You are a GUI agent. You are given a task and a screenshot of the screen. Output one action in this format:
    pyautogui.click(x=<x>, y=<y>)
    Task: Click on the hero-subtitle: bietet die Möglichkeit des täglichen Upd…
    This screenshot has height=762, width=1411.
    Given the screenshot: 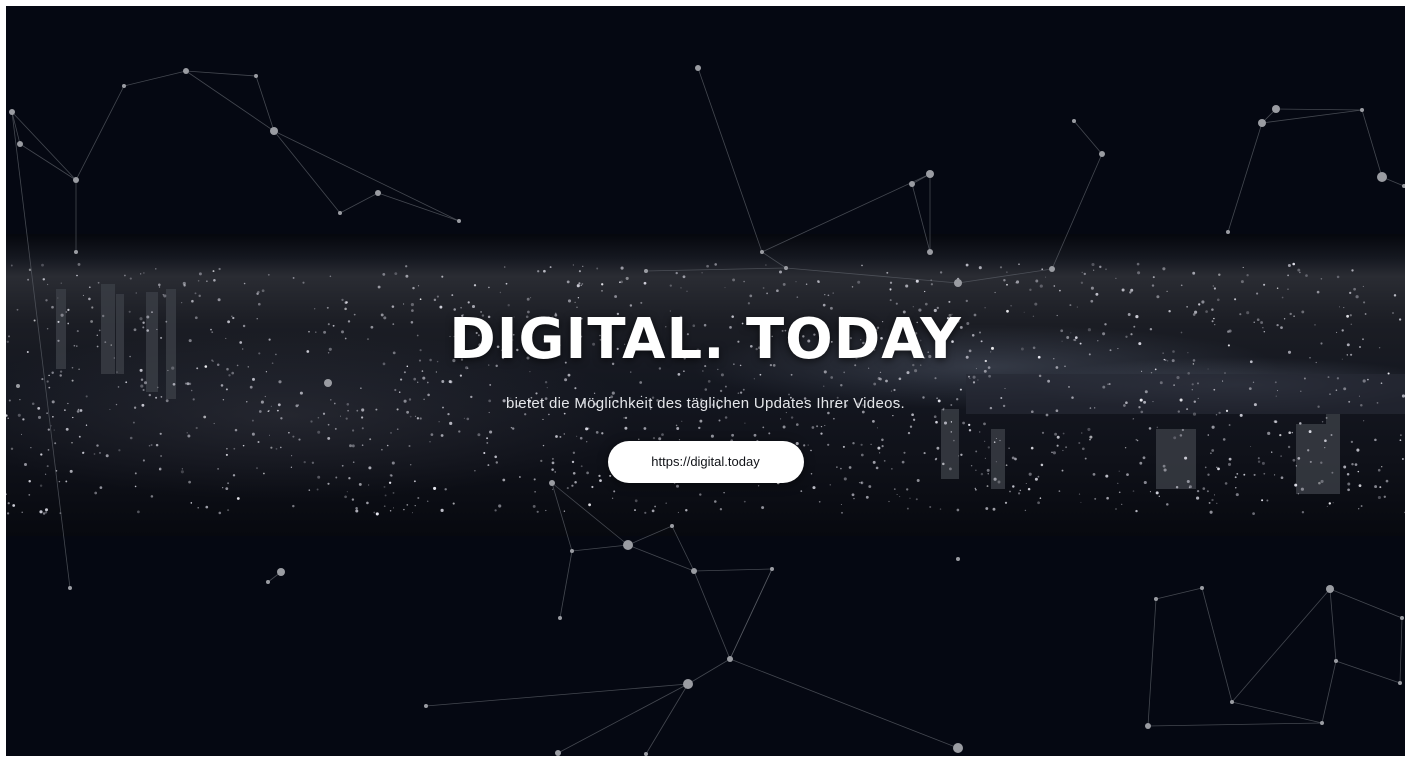 What is the action you would take?
    pyautogui.click(x=705, y=403)
    